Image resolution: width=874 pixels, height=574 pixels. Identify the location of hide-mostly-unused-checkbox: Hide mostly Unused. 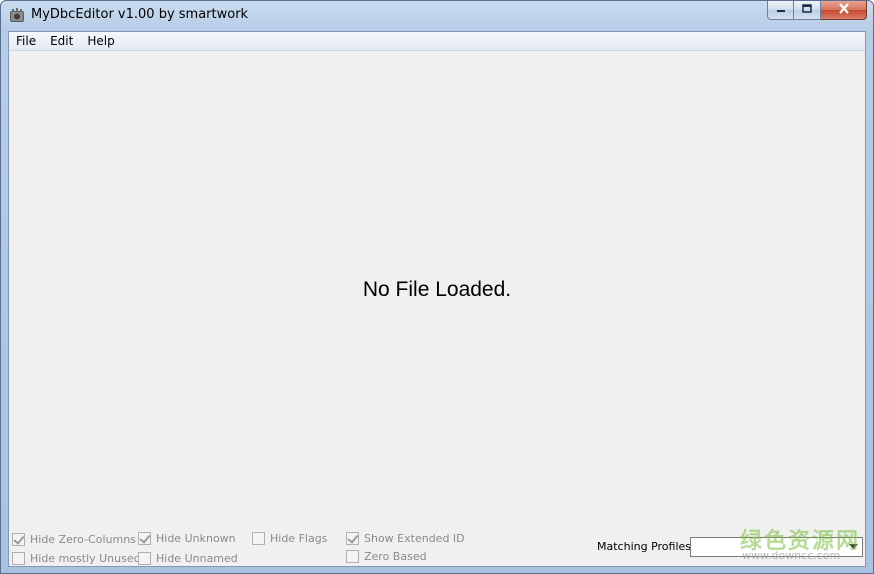
(76, 558).